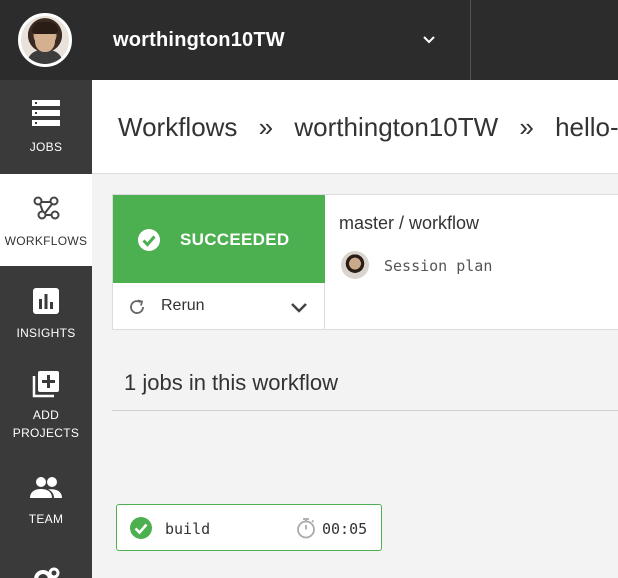 This screenshot has height=578, width=618. What do you see at coordinates (409, 223) in the screenshot?
I see `workflow-branch-title: master / workflow` at bounding box center [409, 223].